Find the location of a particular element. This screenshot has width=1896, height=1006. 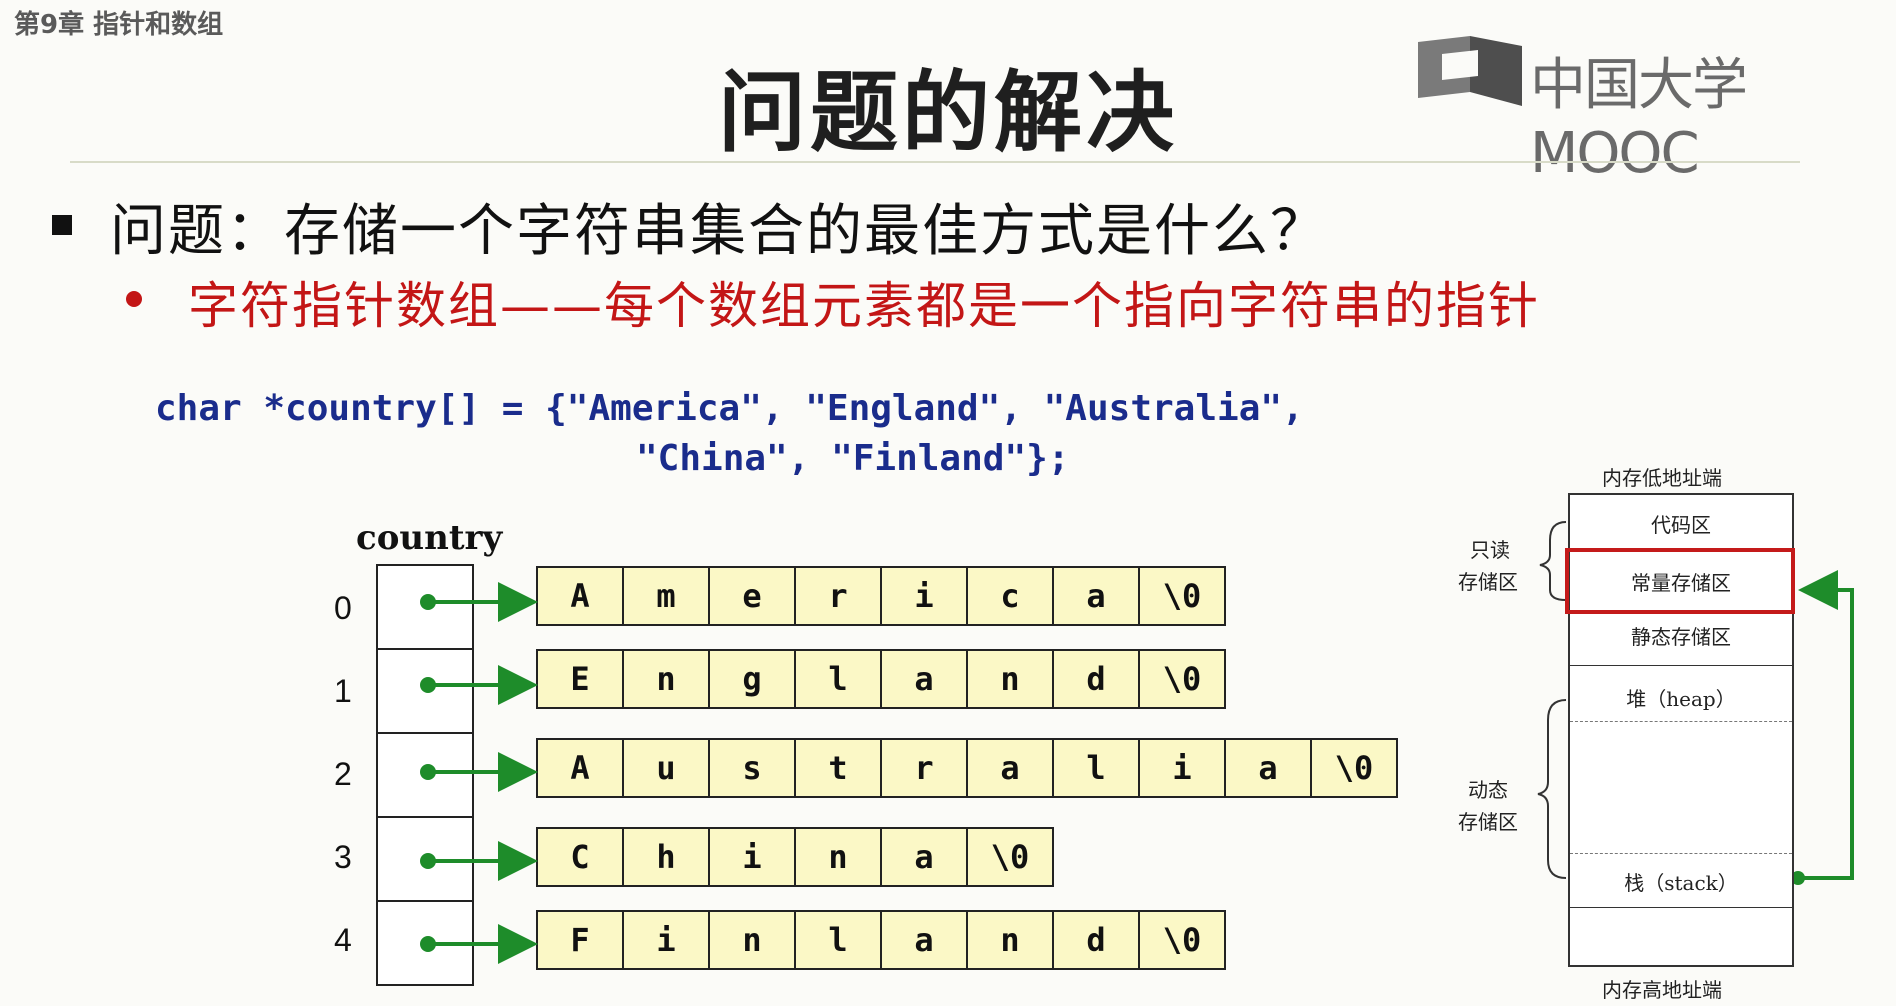

const-section-highlight is located at coordinates (1680, 581).